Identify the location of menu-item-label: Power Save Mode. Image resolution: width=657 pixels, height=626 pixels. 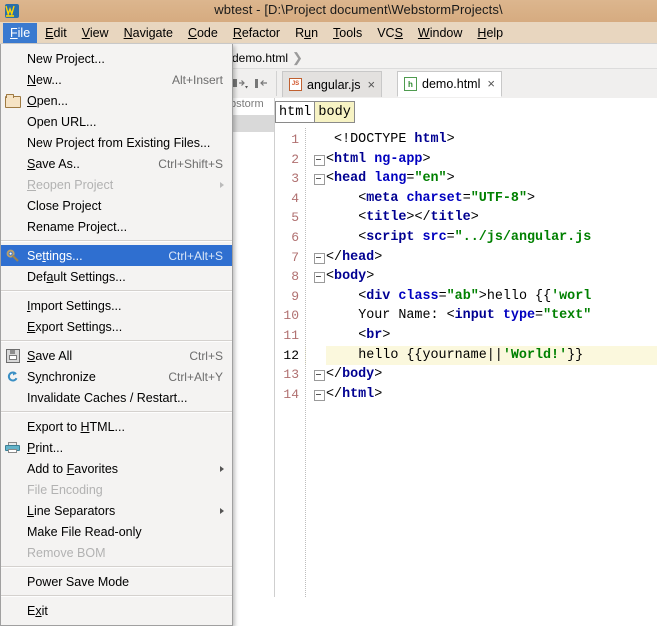
(78, 581).